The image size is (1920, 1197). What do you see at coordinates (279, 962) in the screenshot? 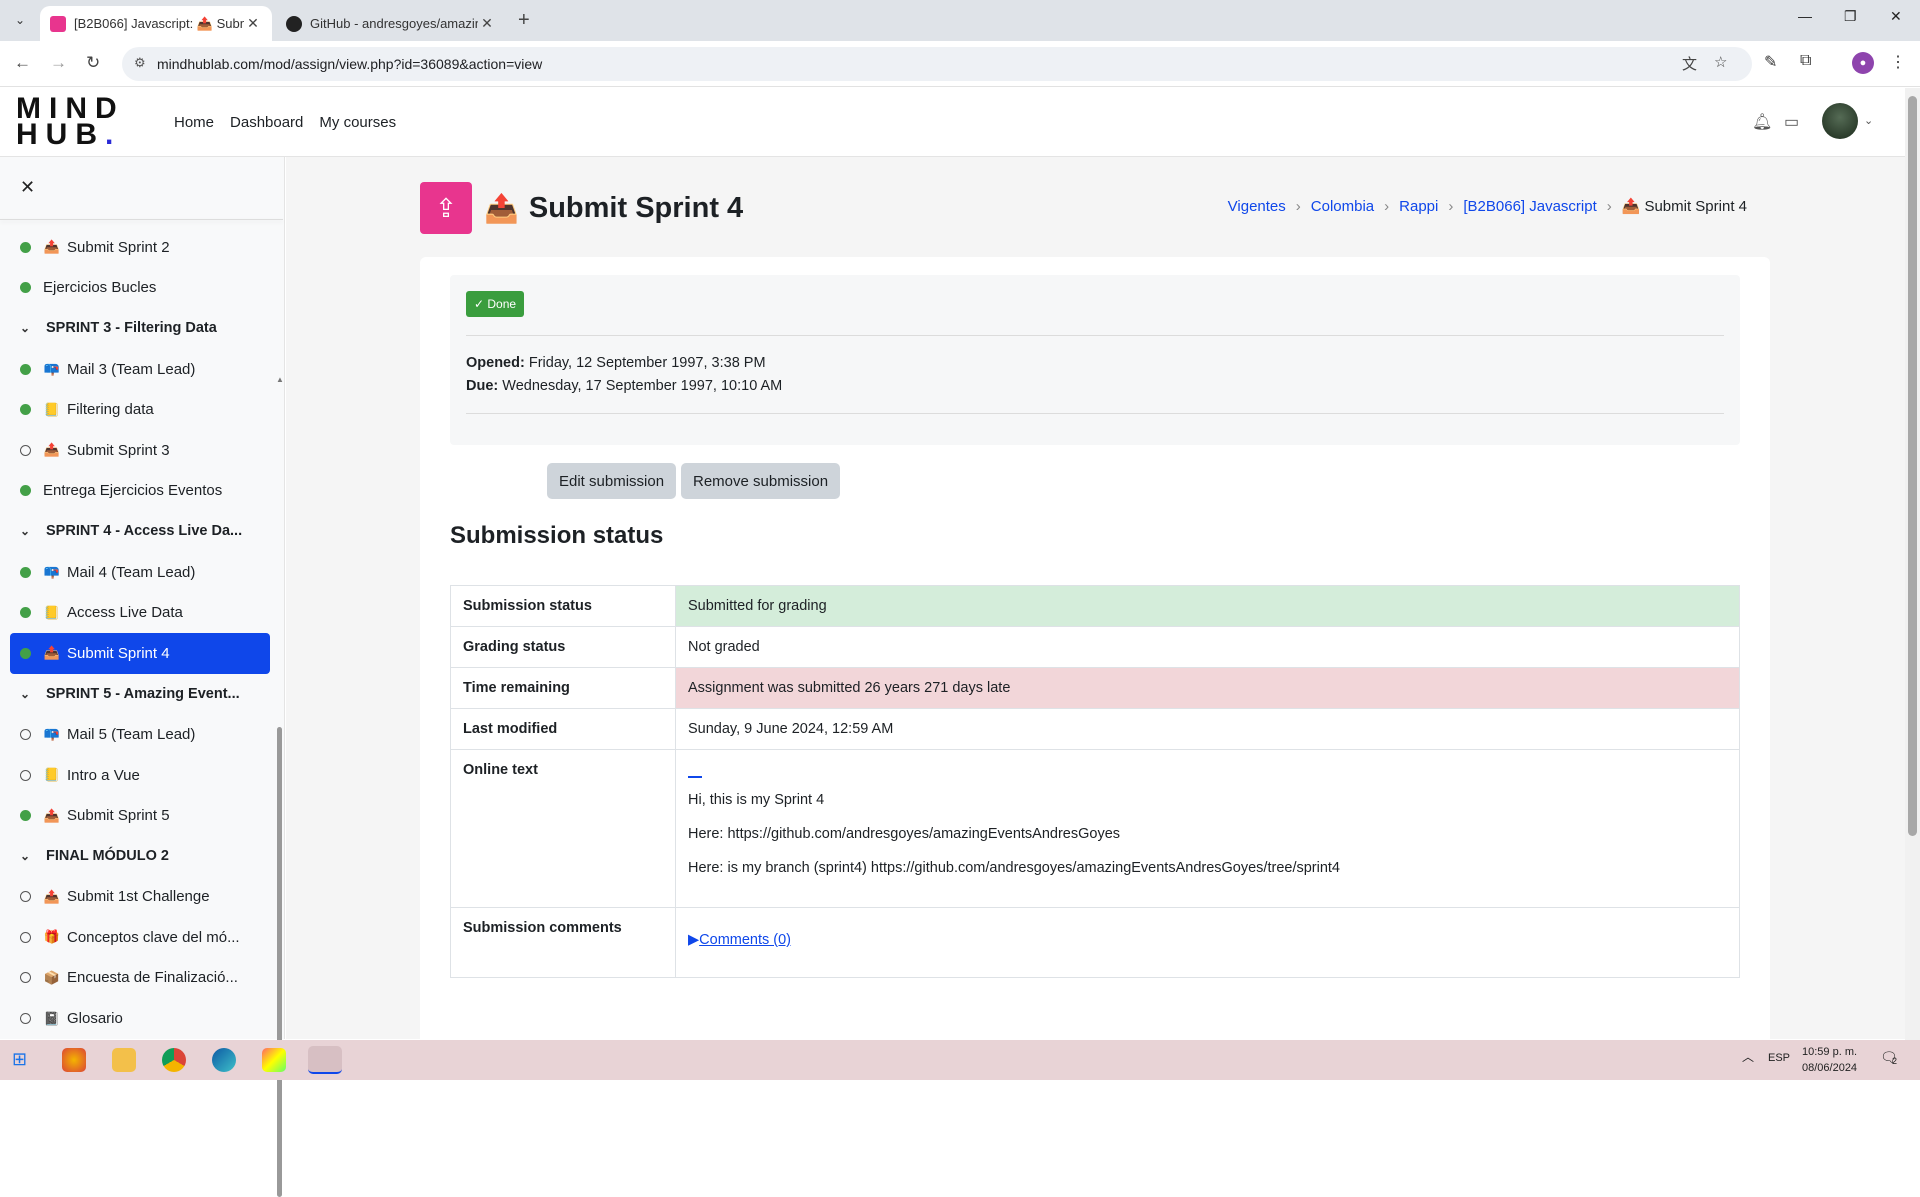
I see `drawer-scrollbar` at bounding box center [279, 962].